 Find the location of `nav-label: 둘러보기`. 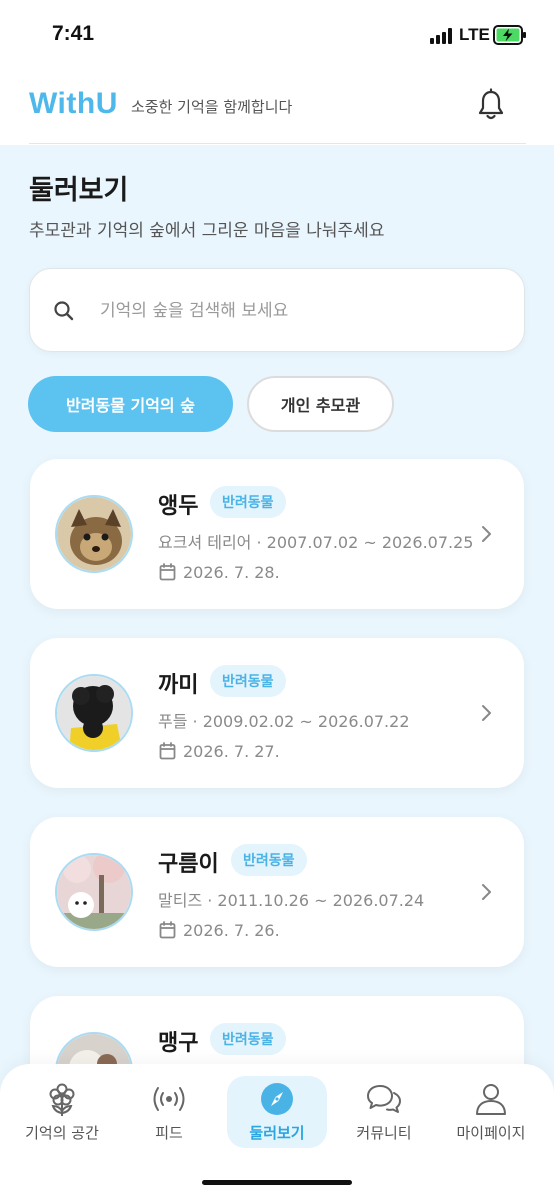

nav-label: 둘러보기 is located at coordinates (277, 1133).